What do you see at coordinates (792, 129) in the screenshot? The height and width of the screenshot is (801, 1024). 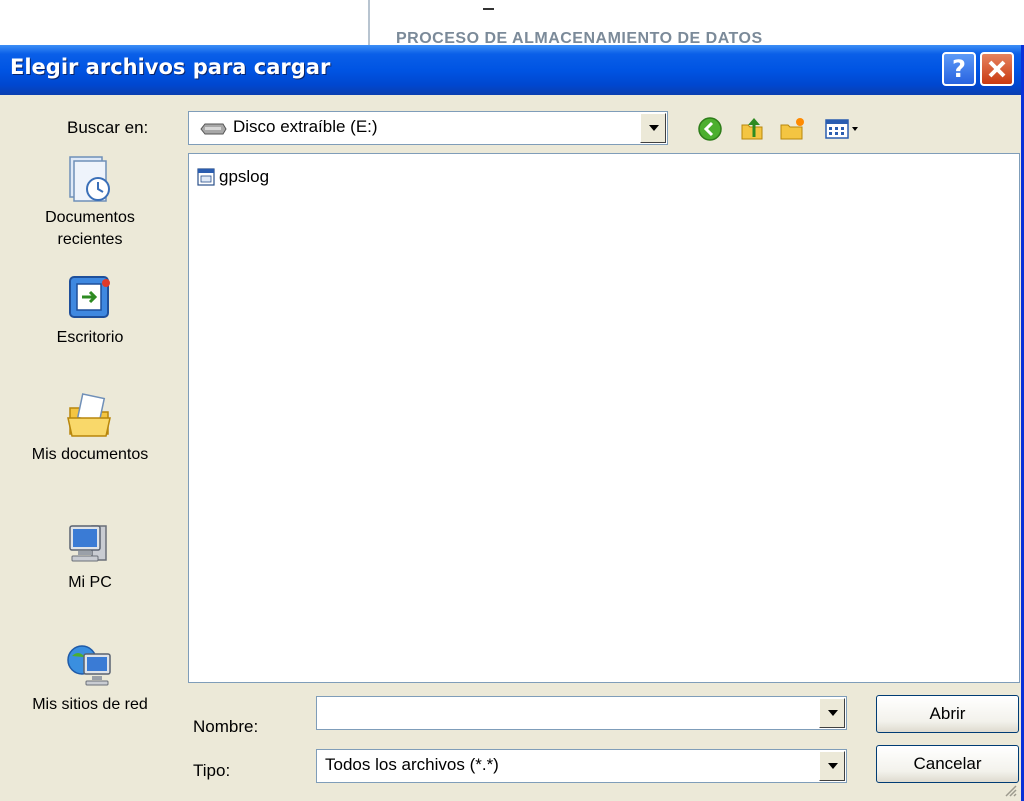 I see `new-folder-icon` at bounding box center [792, 129].